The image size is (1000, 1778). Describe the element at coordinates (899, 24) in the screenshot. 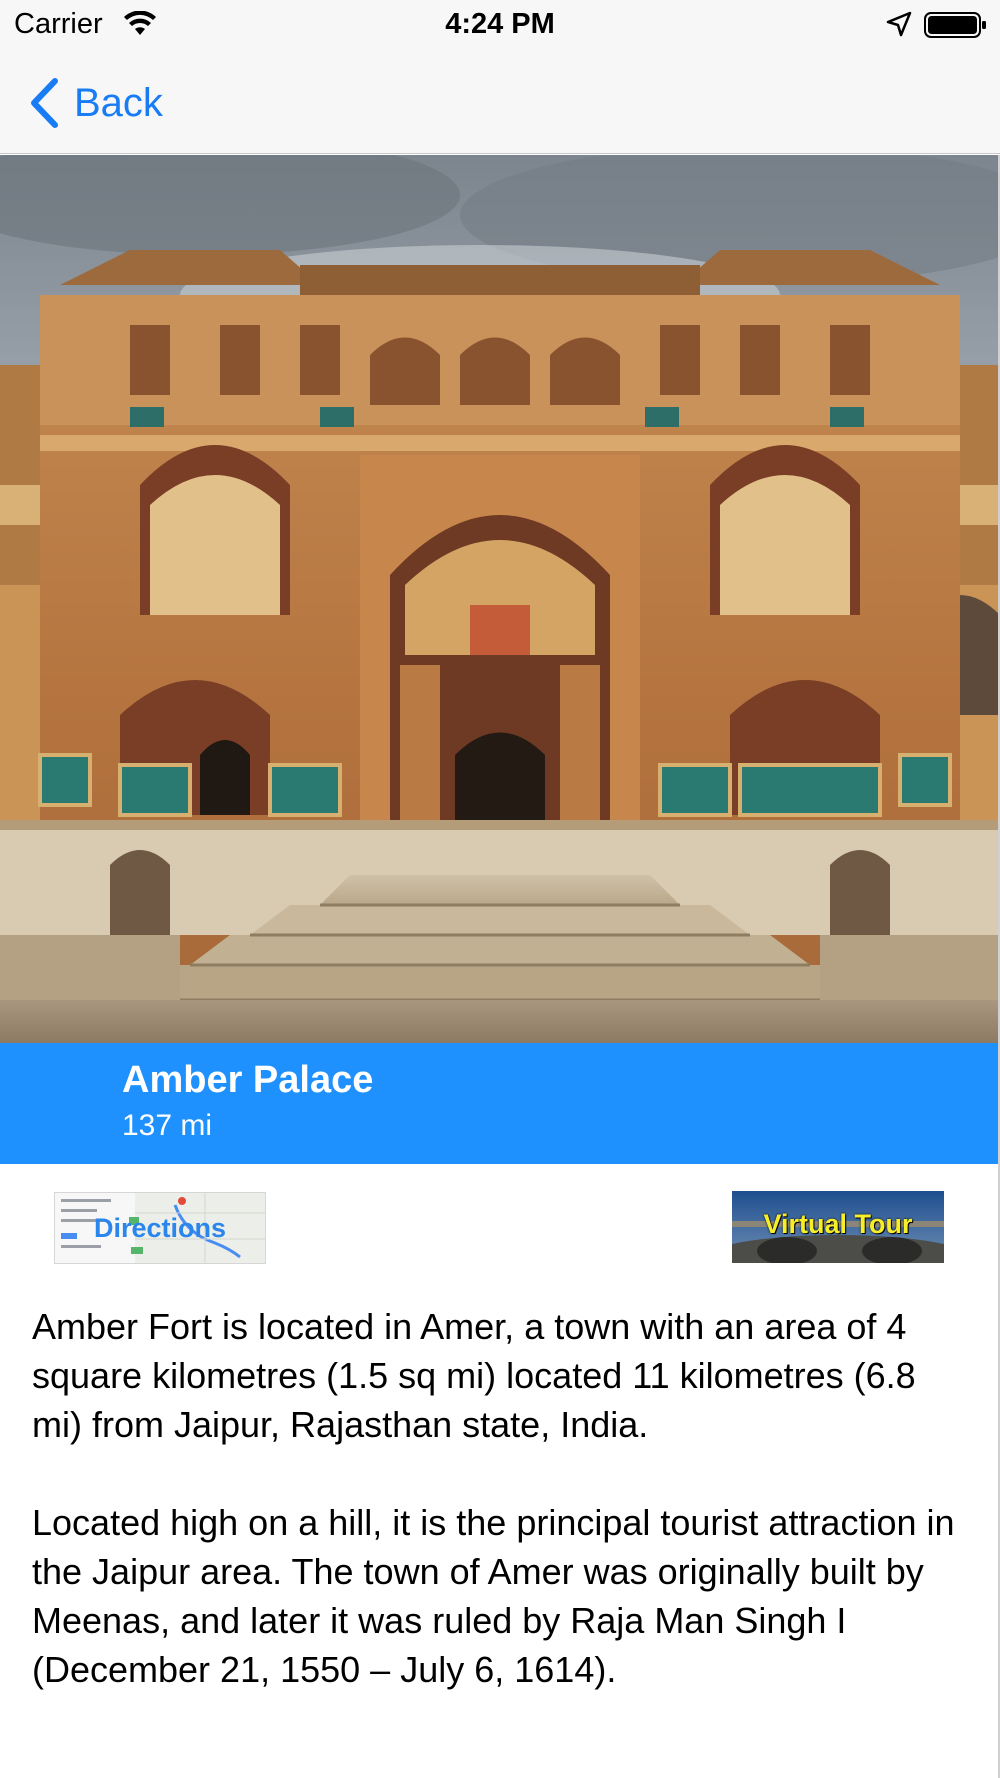

I see `location-arrow-icon` at that location.